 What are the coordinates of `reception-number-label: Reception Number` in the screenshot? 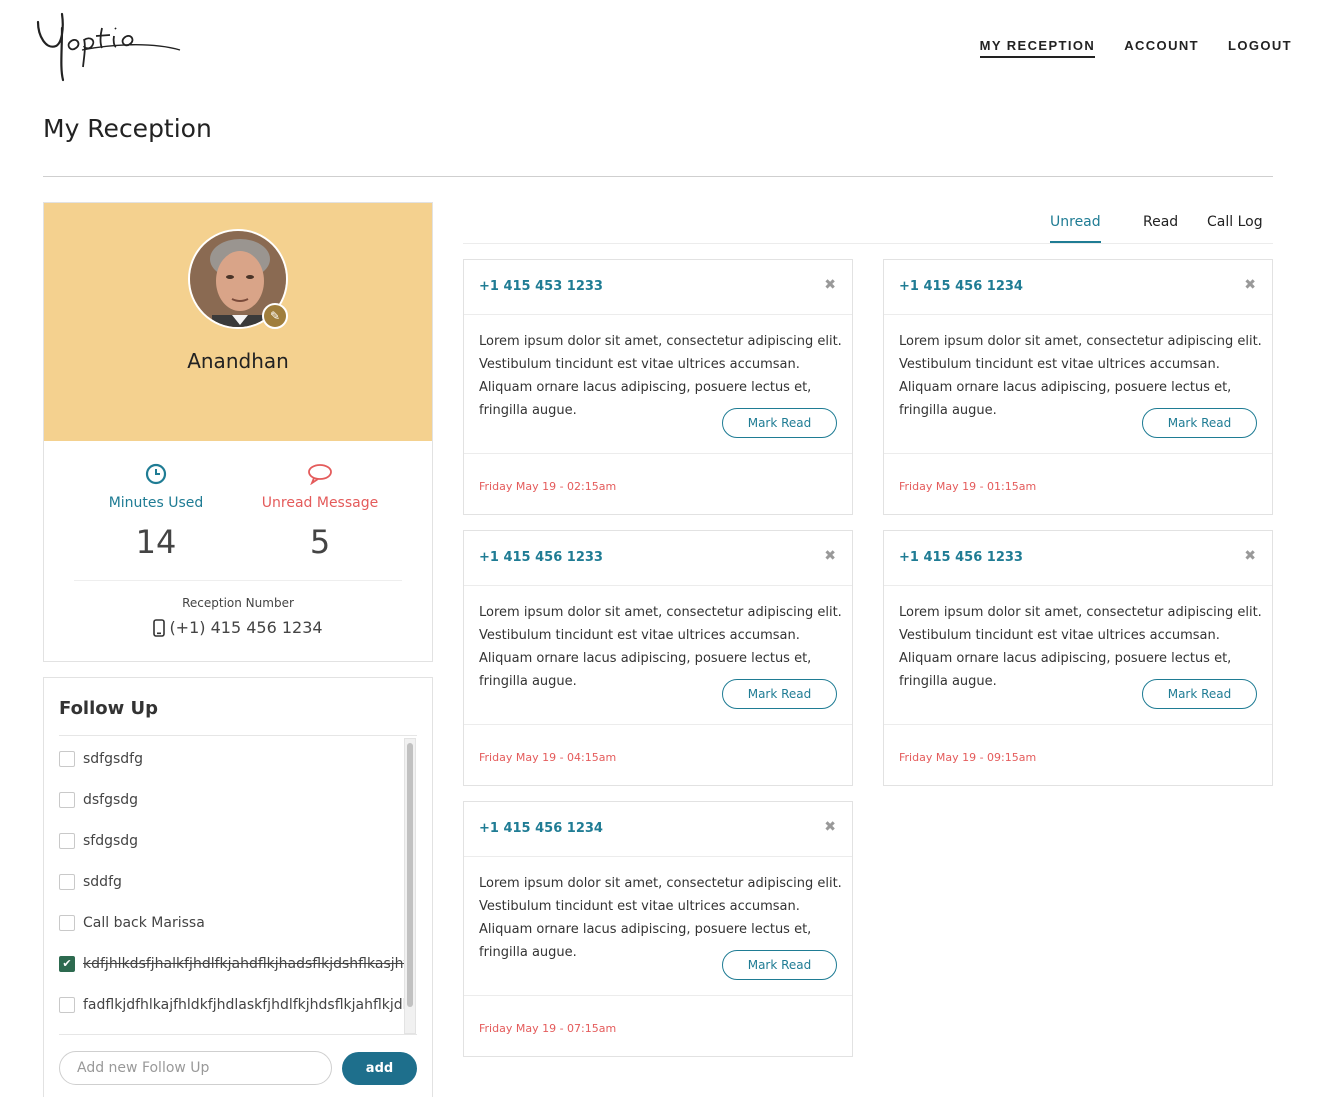 It's located at (238, 603).